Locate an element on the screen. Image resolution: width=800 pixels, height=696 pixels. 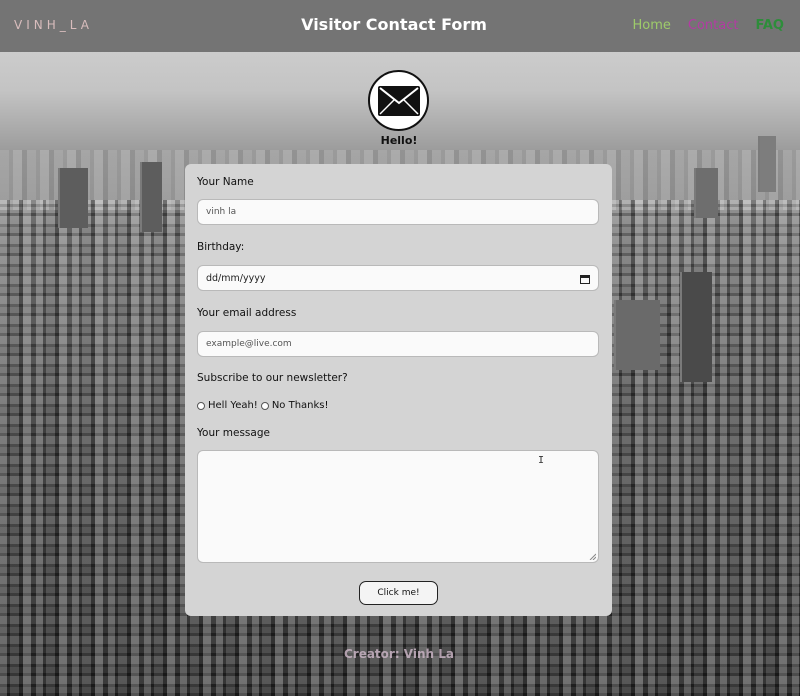
birthday-date-value: dd/mm/yyyy is located at coordinates (236, 278).